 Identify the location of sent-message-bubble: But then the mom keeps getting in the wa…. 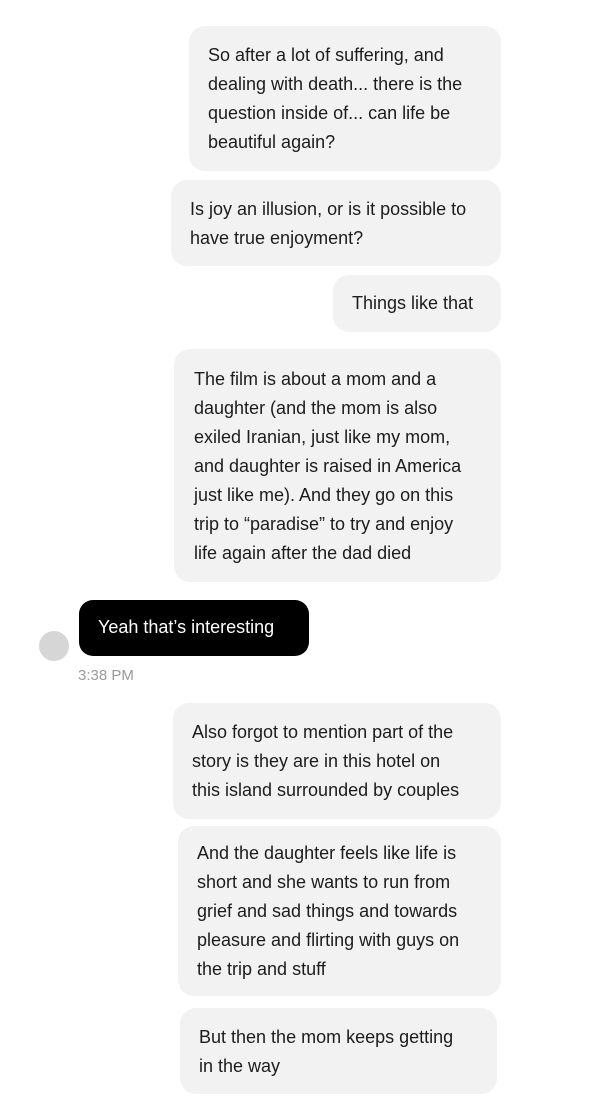
(338, 1051).